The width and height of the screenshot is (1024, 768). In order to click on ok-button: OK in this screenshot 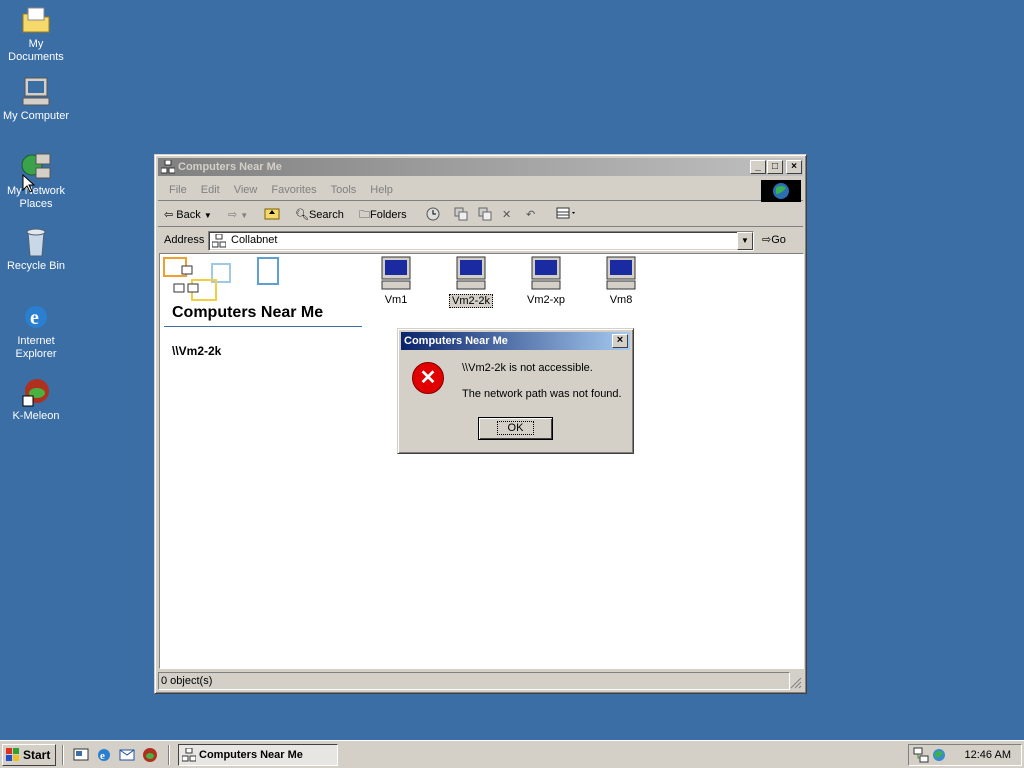, I will do `click(515, 428)`.